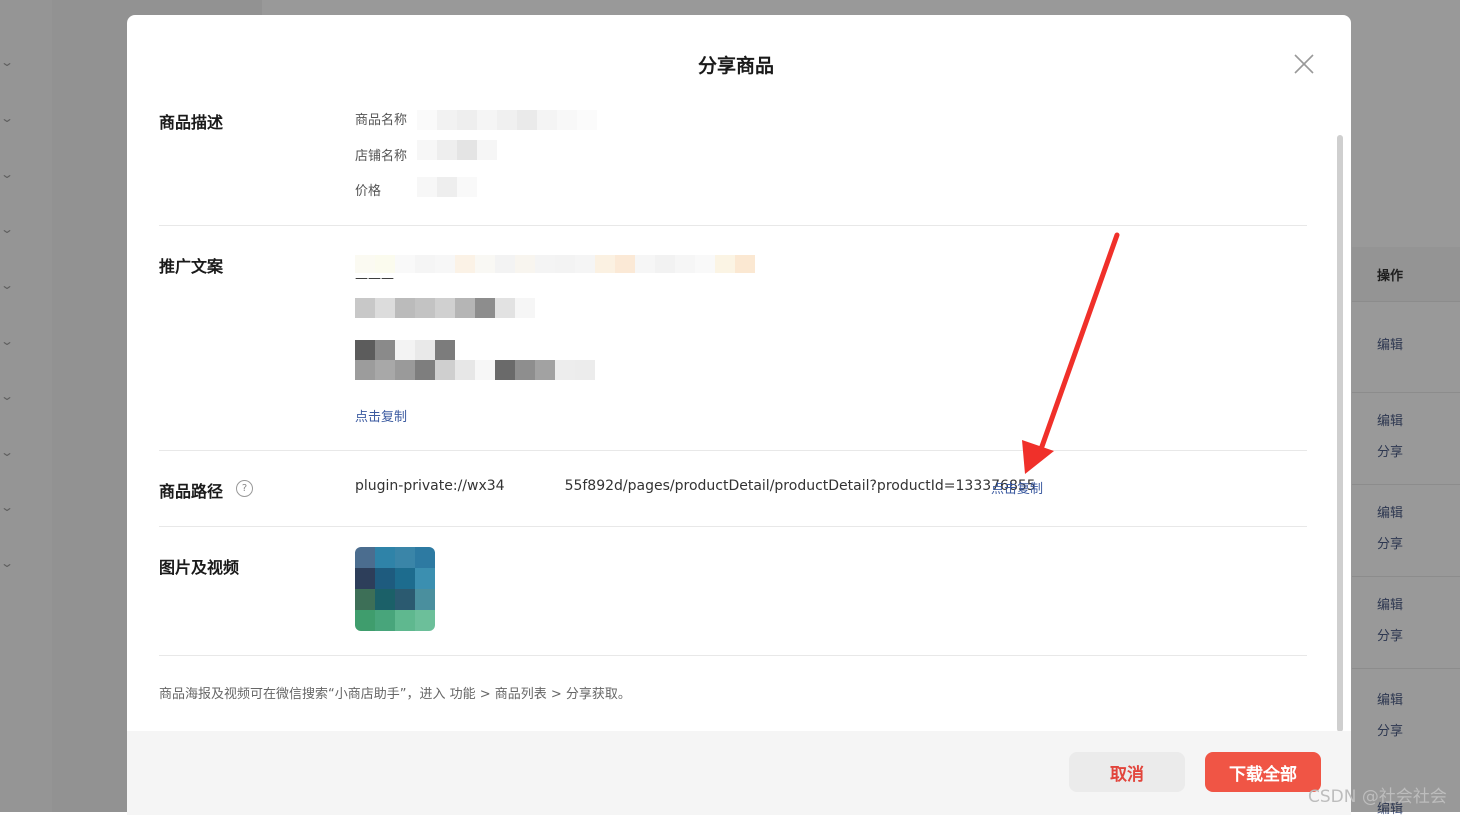 The image size is (1460, 817). What do you see at coordinates (1263, 772) in the screenshot?
I see `download-all-button: 下载全部` at bounding box center [1263, 772].